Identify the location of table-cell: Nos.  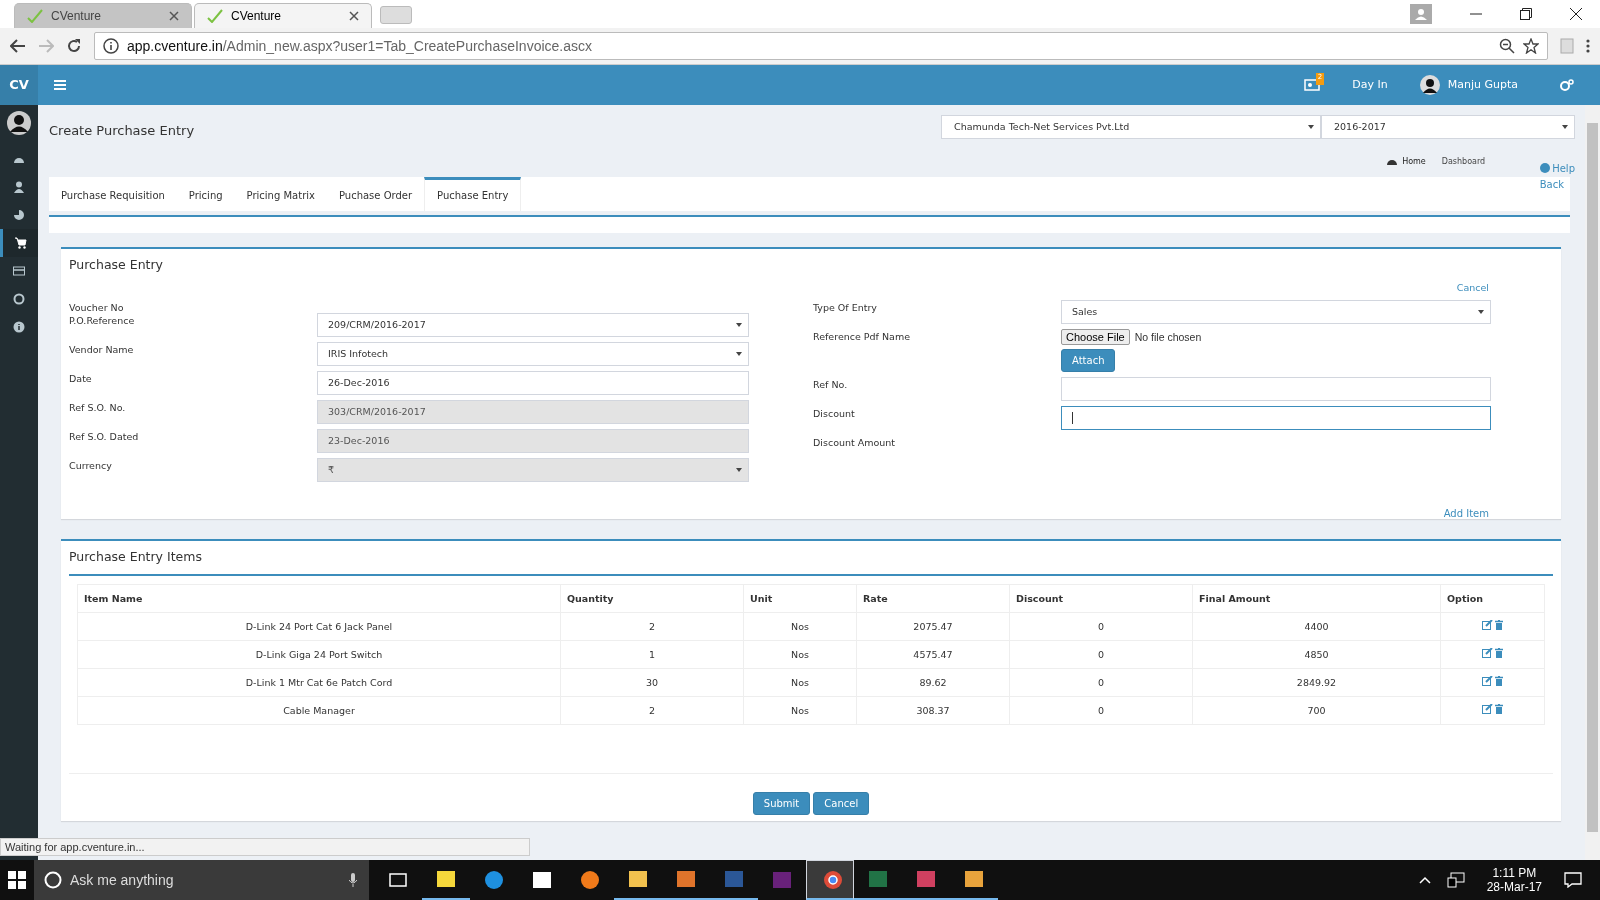
(800, 626).